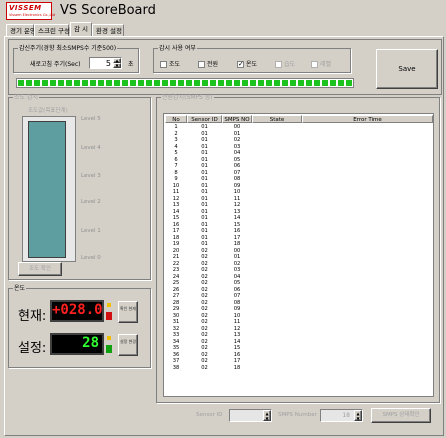 This screenshot has height=438, width=446. Describe the element at coordinates (91, 119) in the screenshot. I see `level-label-5: Level 5` at that location.